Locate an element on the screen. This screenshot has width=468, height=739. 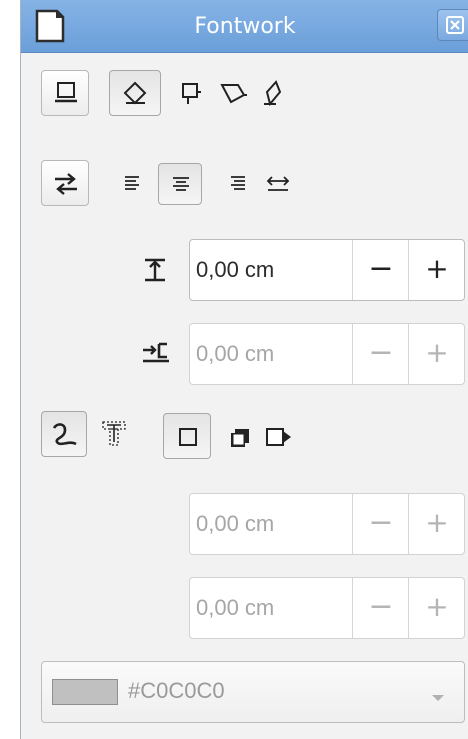
upright-icon is located at coordinates (191, 94).